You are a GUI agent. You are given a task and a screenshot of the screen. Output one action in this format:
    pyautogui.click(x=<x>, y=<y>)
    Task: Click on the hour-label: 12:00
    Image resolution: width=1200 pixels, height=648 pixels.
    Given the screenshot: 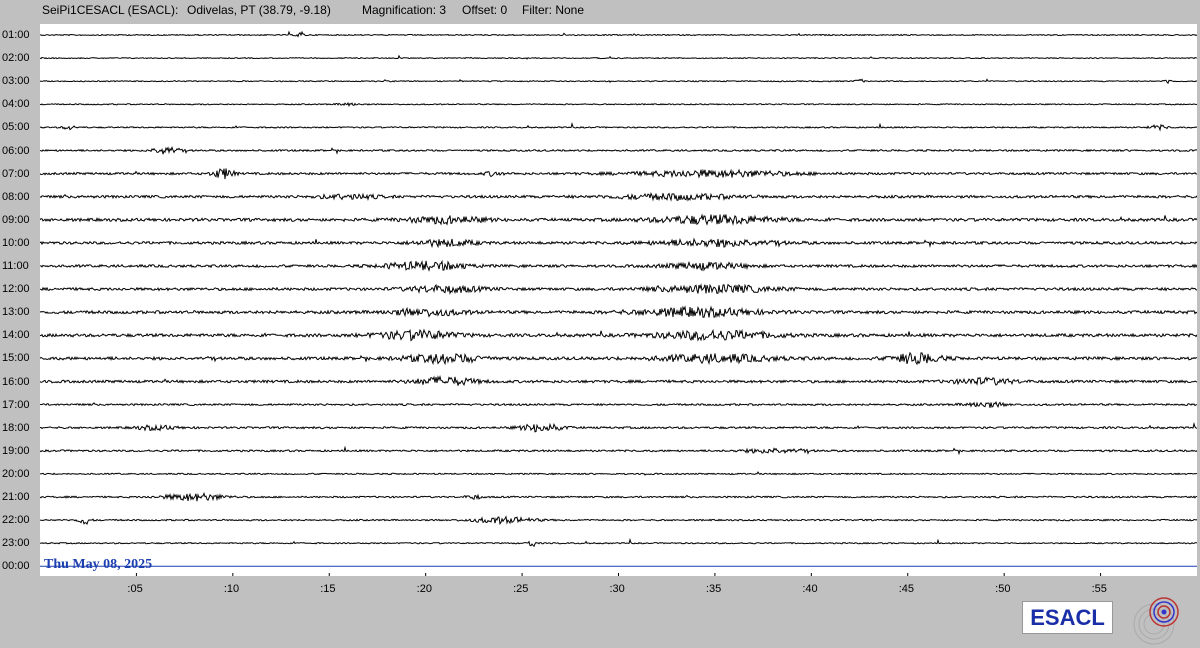 What is the action you would take?
    pyautogui.click(x=16, y=289)
    